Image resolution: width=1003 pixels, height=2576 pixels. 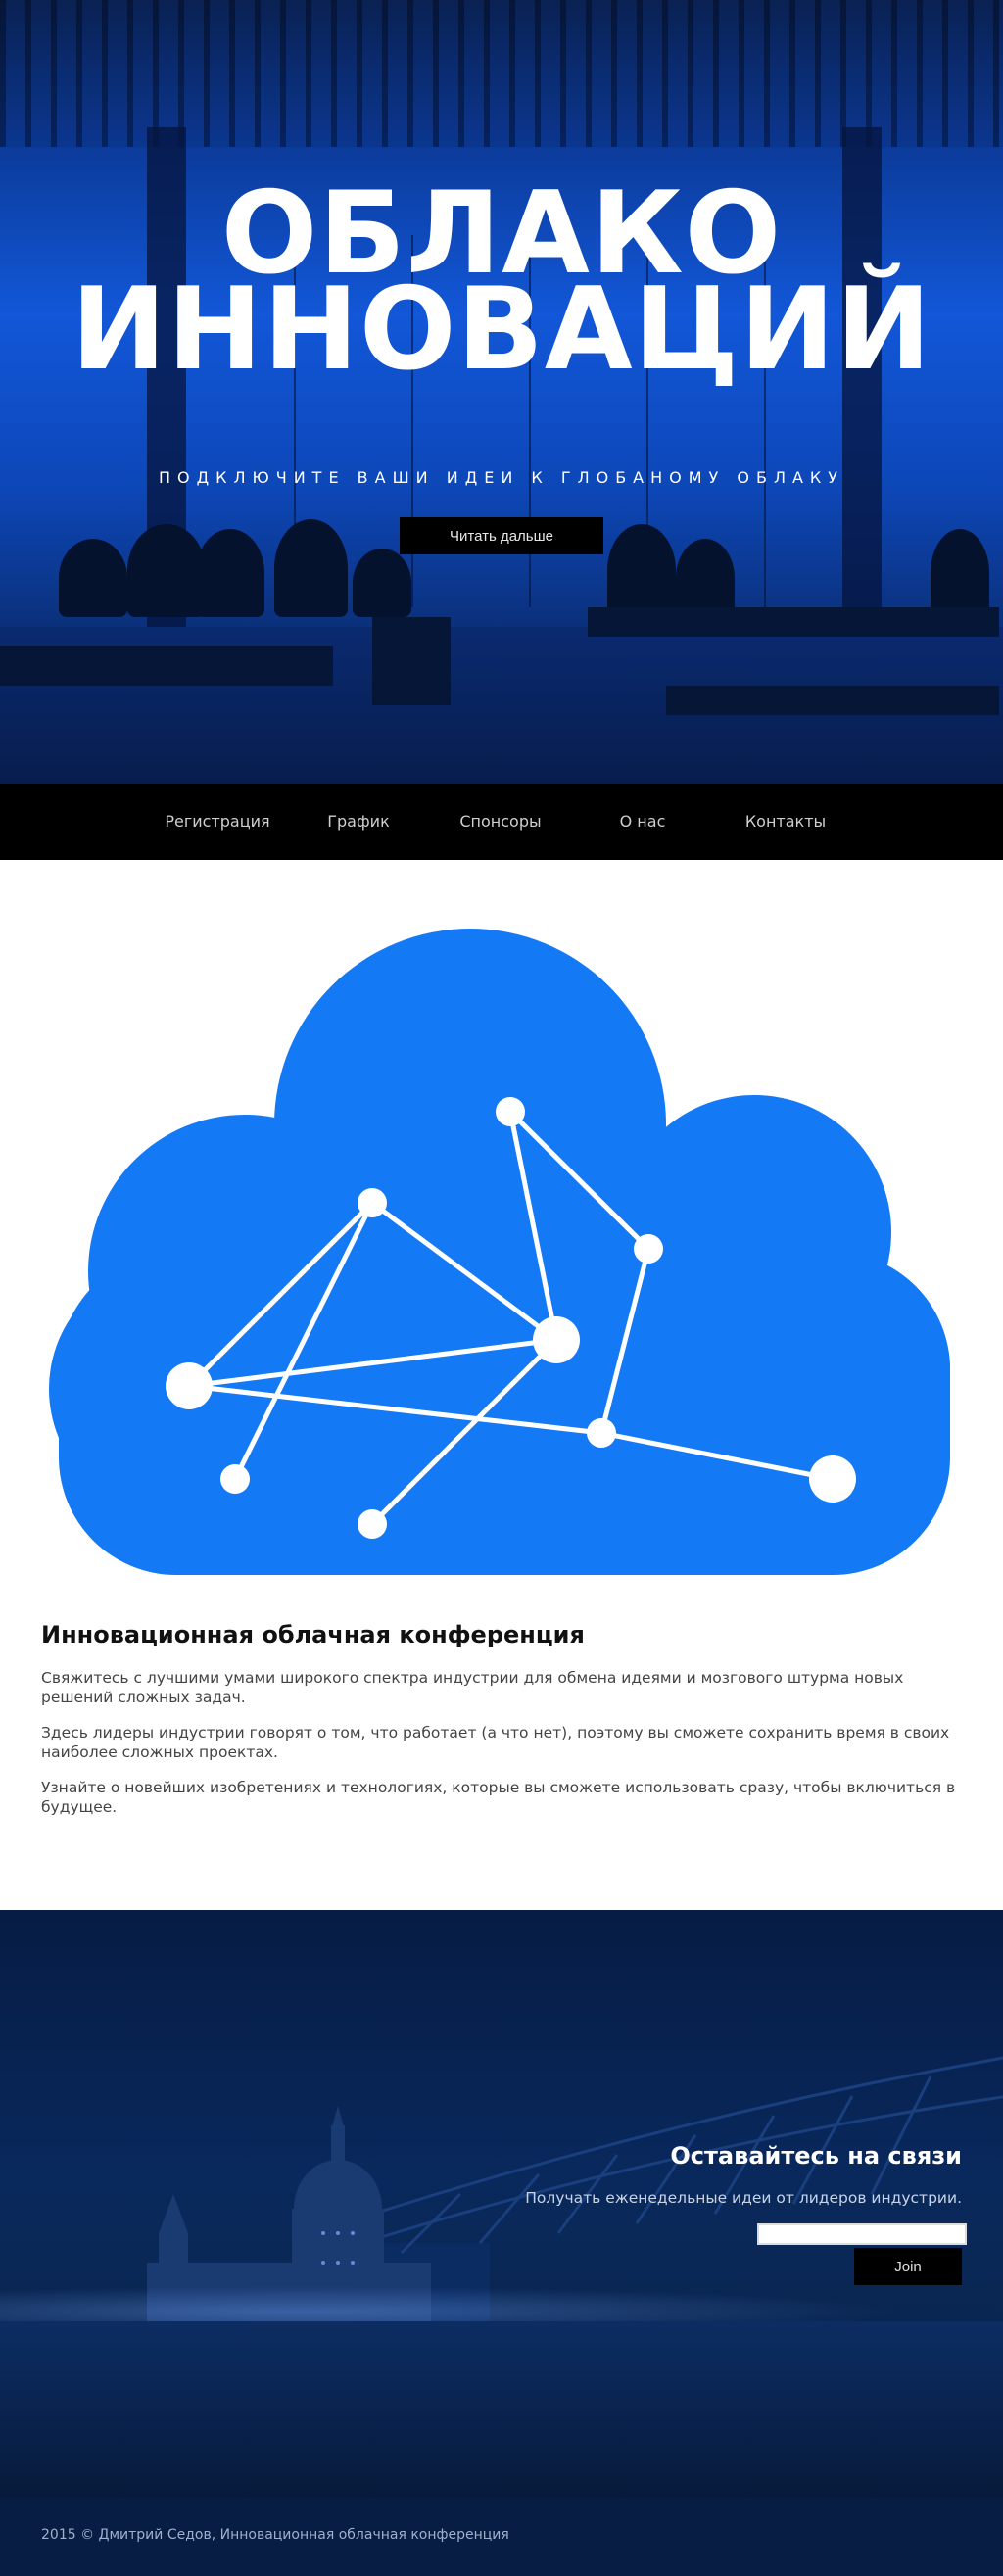 I want to click on nav-item-sponsors: Спонсоры, so click(x=500, y=822).